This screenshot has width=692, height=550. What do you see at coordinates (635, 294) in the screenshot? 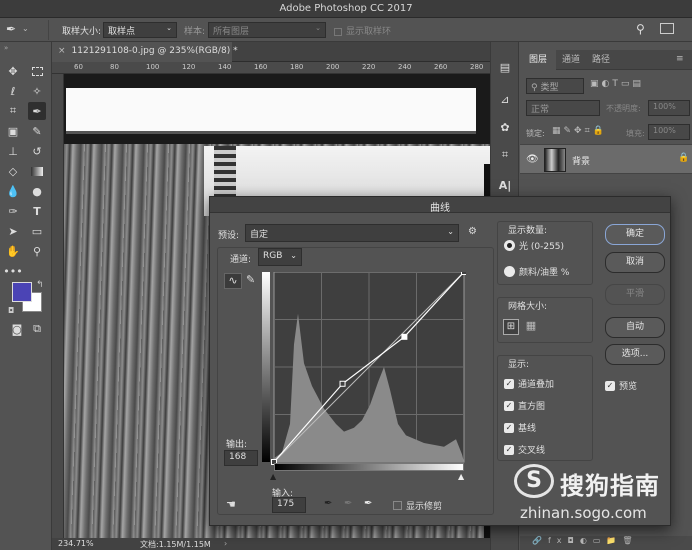
I see `smooth-button: 平滑` at bounding box center [635, 294].